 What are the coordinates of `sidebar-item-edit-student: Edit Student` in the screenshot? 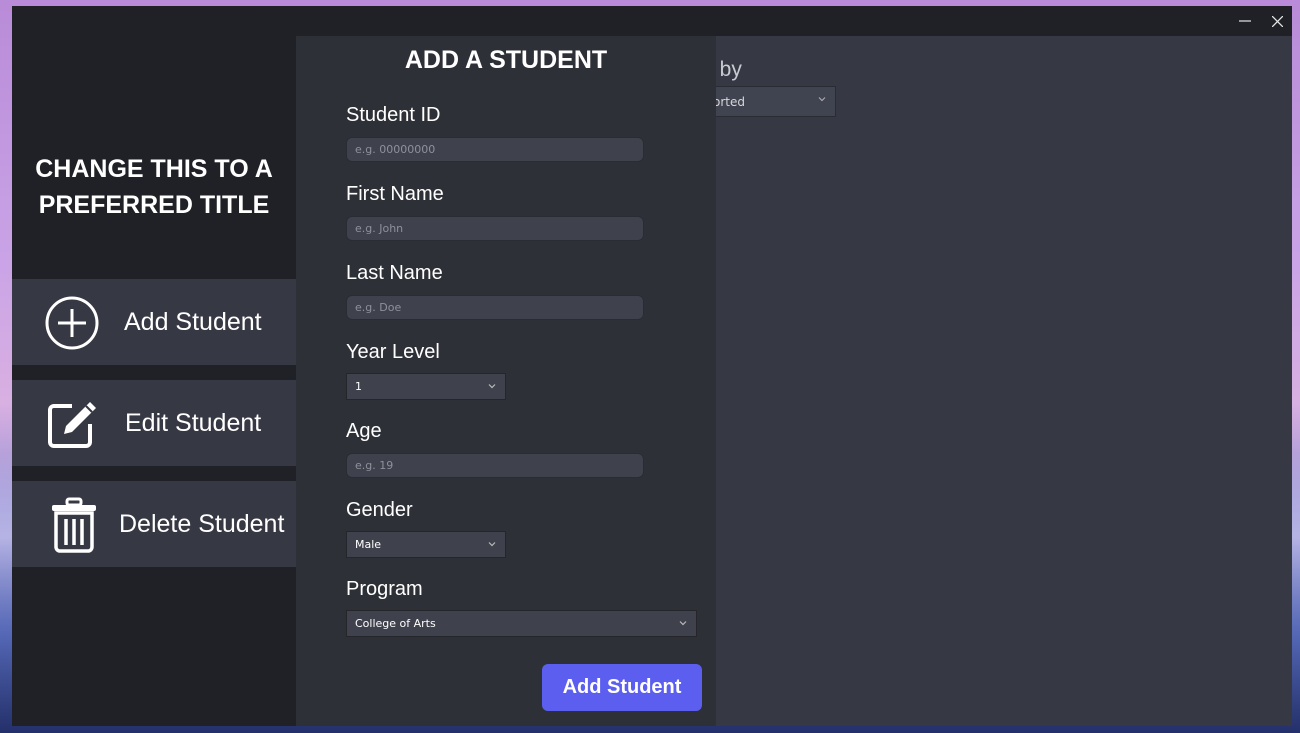 It's located at (154, 423).